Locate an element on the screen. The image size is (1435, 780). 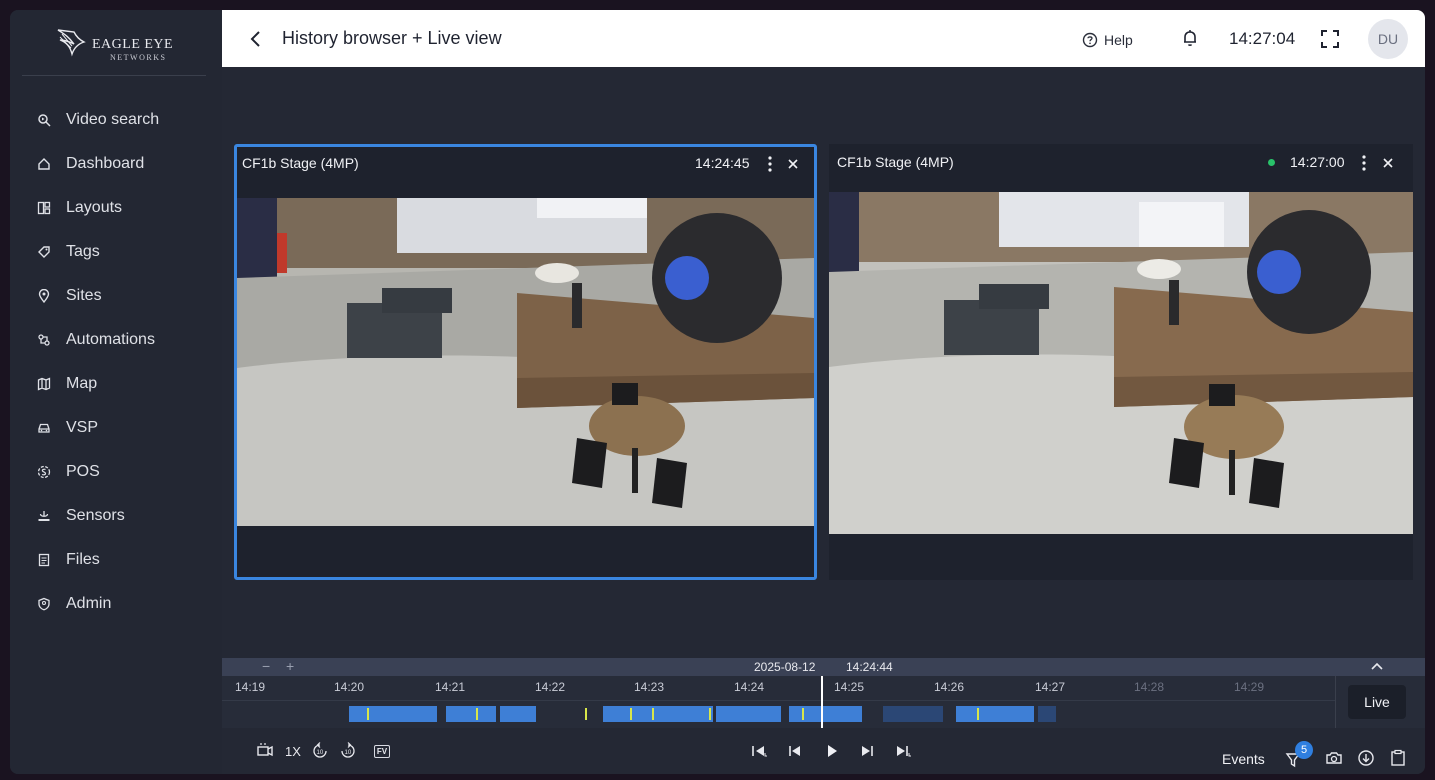
sidebar-item-dashboard: Dashboard is located at coordinates (116, 164).